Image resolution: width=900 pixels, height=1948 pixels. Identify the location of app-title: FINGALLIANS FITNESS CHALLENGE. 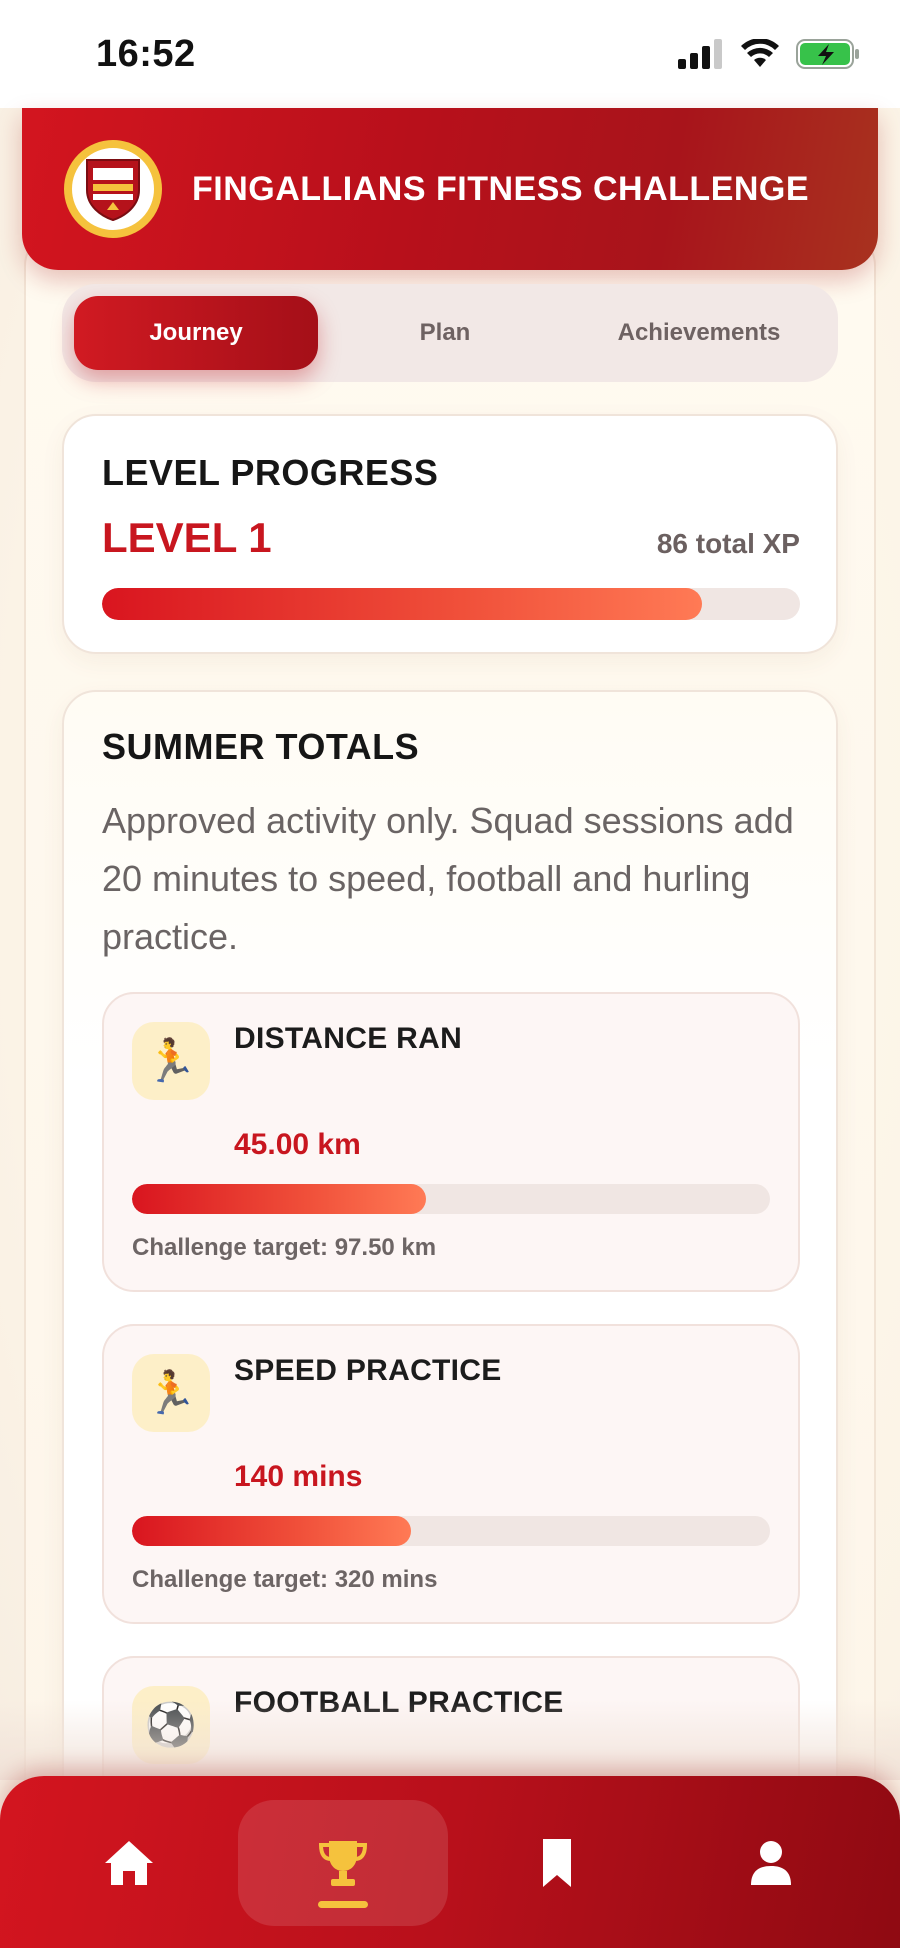
(501, 188).